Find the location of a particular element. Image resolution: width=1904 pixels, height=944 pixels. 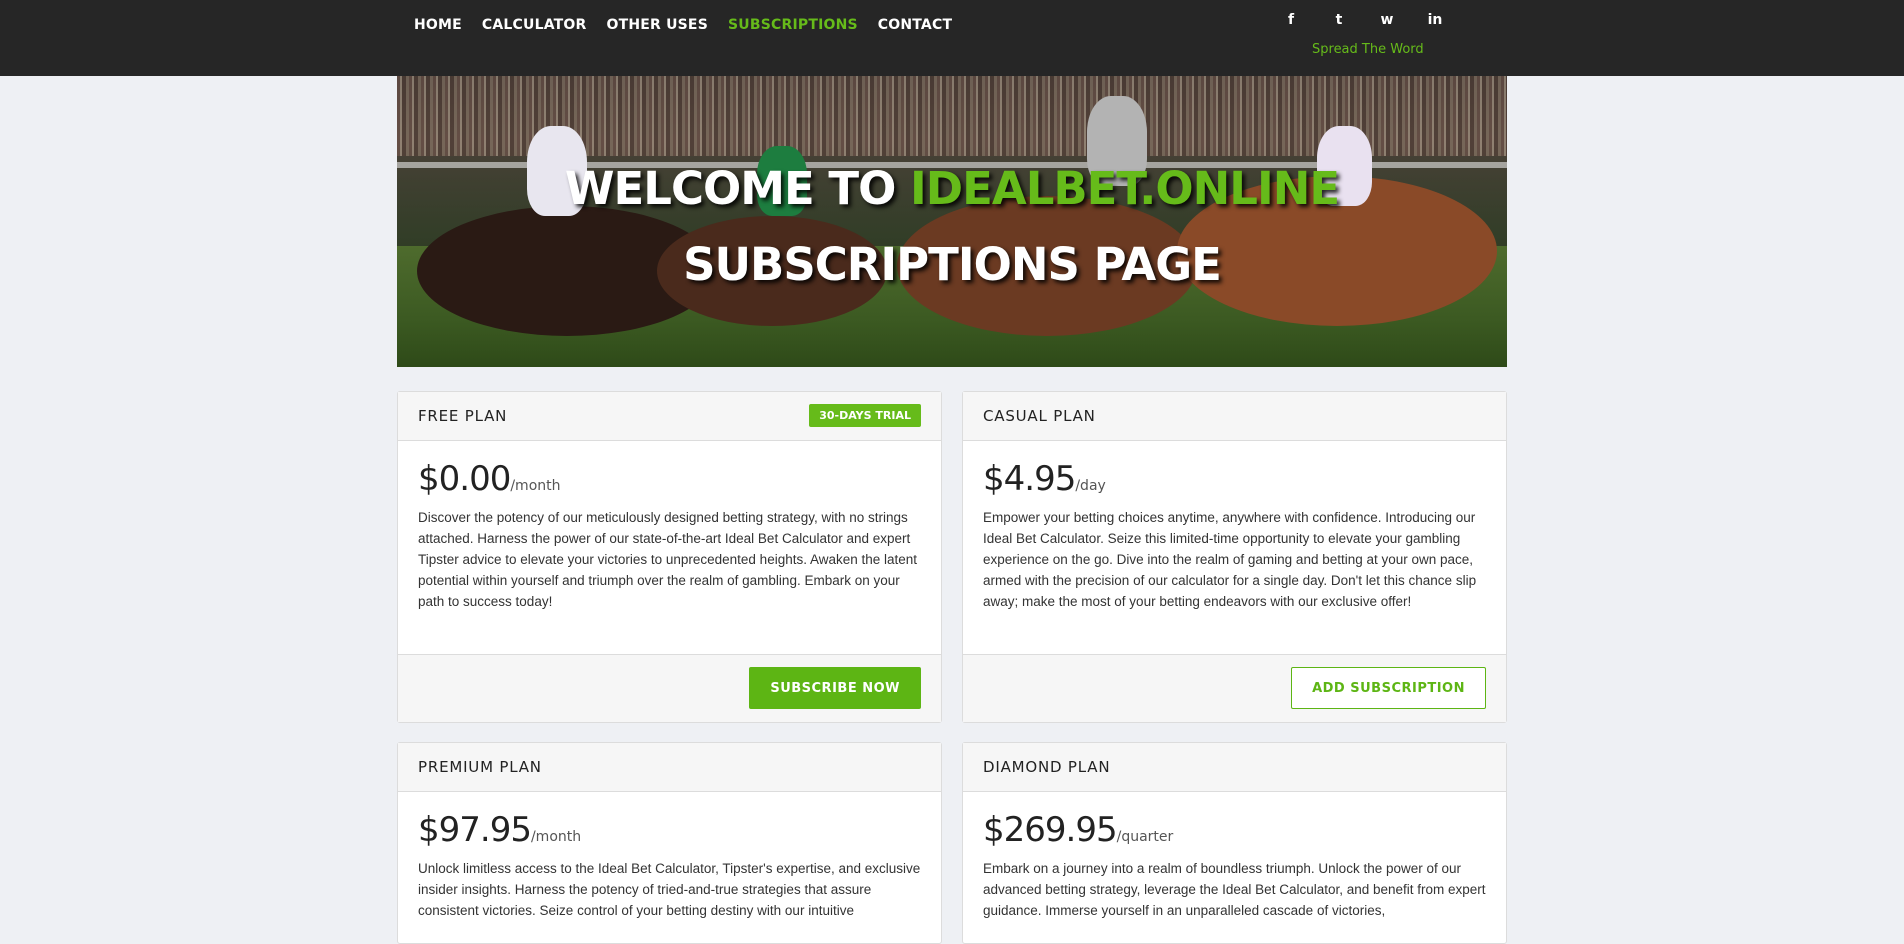

plan-period: /day is located at coordinates (1090, 486).